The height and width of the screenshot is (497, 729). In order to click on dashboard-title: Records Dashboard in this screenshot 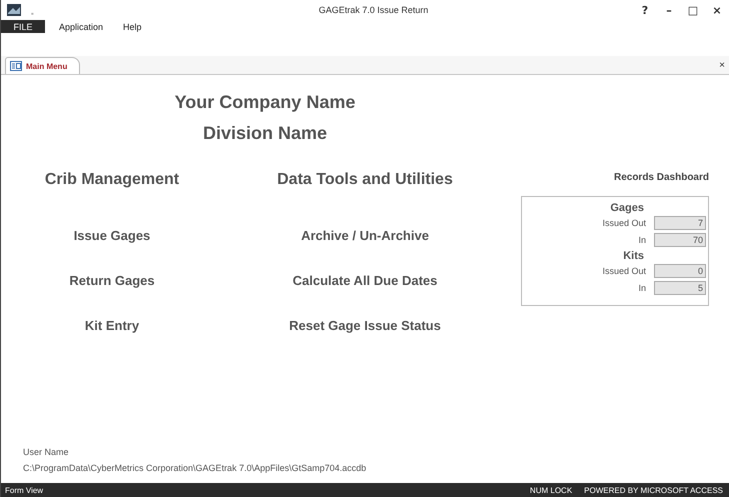, I will do `click(660, 178)`.